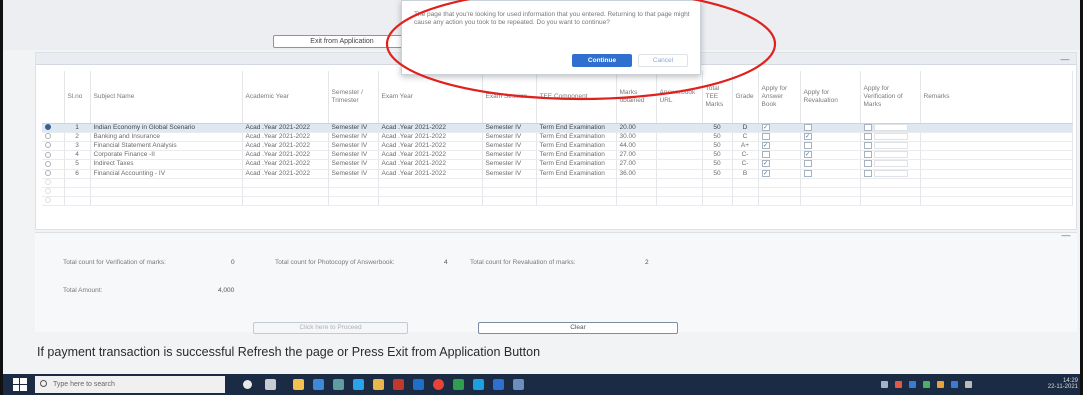 The image size is (1083, 395). Describe the element at coordinates (166, 155) in the screenshot. I see `cell-subject: Corporate Finance -II` at that location.